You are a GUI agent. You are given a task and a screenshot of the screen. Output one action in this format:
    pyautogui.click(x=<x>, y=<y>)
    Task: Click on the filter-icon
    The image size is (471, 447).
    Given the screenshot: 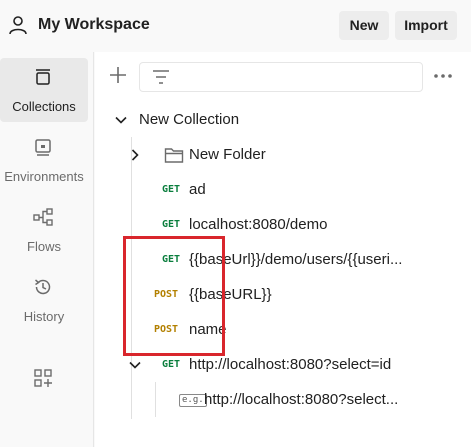 What is the action you would take?
    pyautogui.click(x=161, y=77)
    